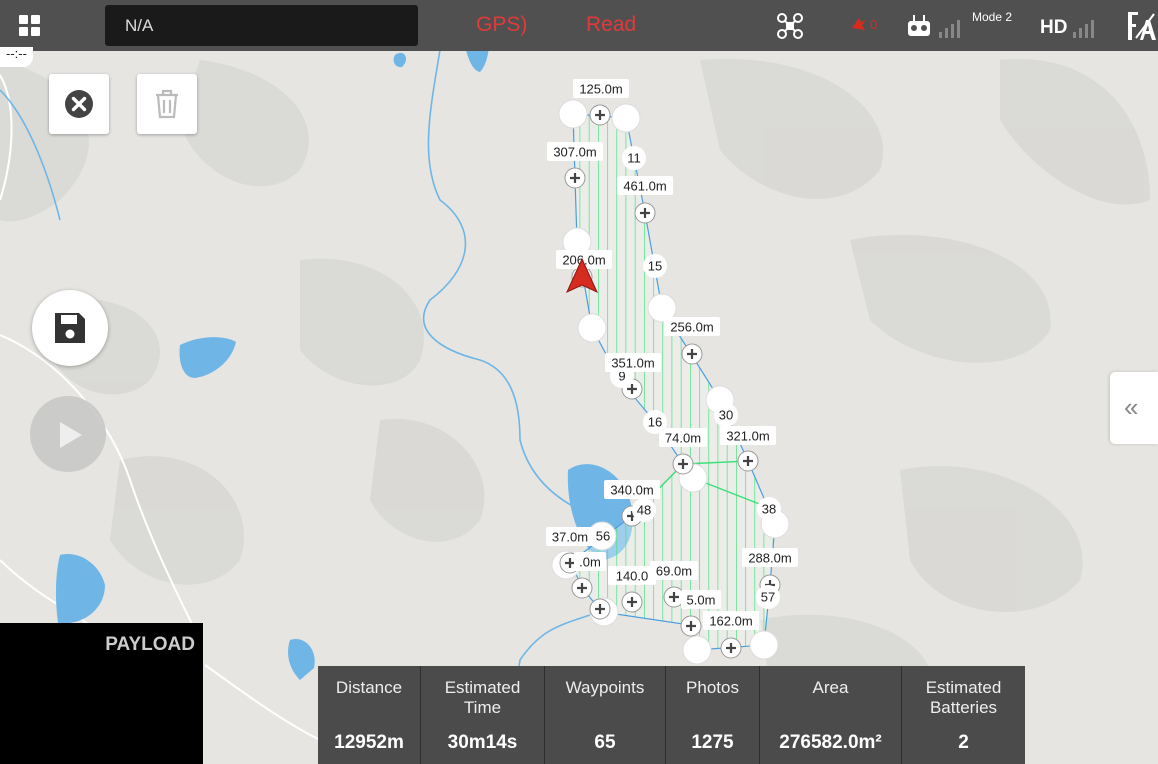 The width and height of the screenshot is (1158, 764). I want to click on svg-text: 340.0m, so click(631, 490).